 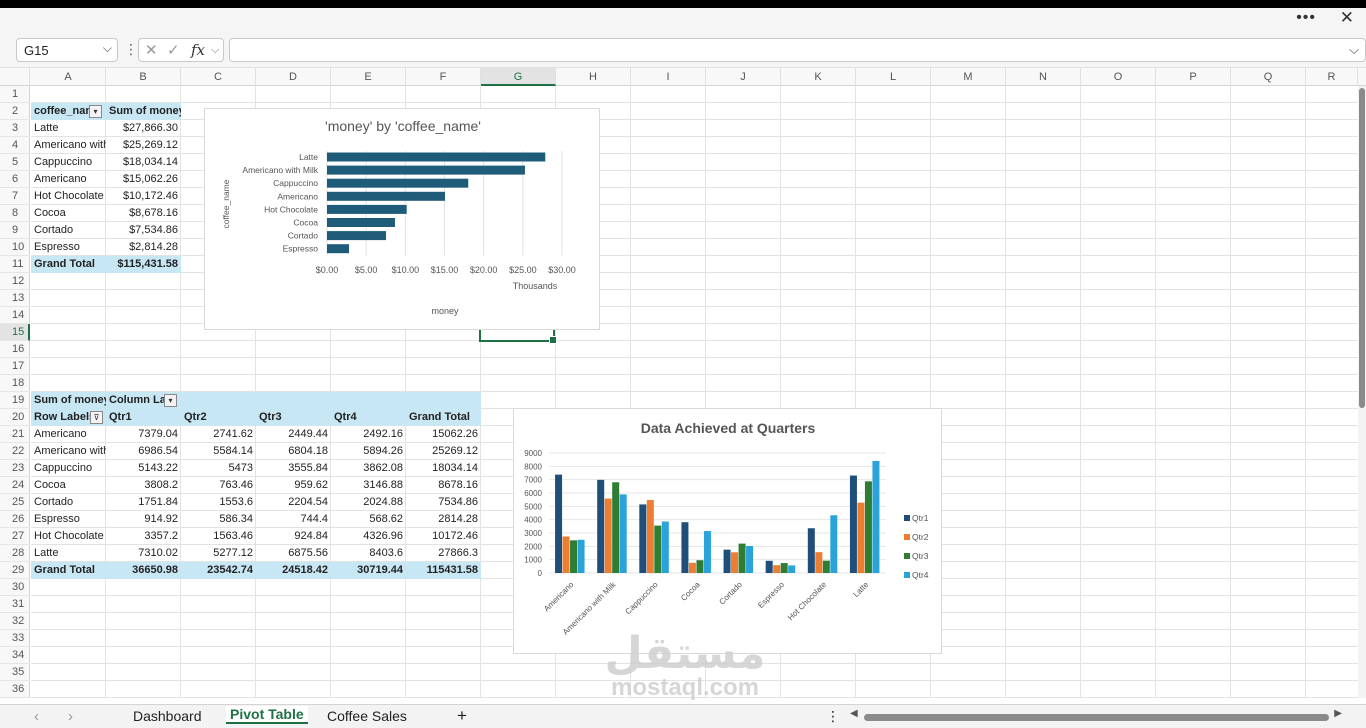 What do you see at coordinates (68, 468) in the screenshot?
I see `pivot2-row-label: Cappuccino` at bounding box center [68, 468].